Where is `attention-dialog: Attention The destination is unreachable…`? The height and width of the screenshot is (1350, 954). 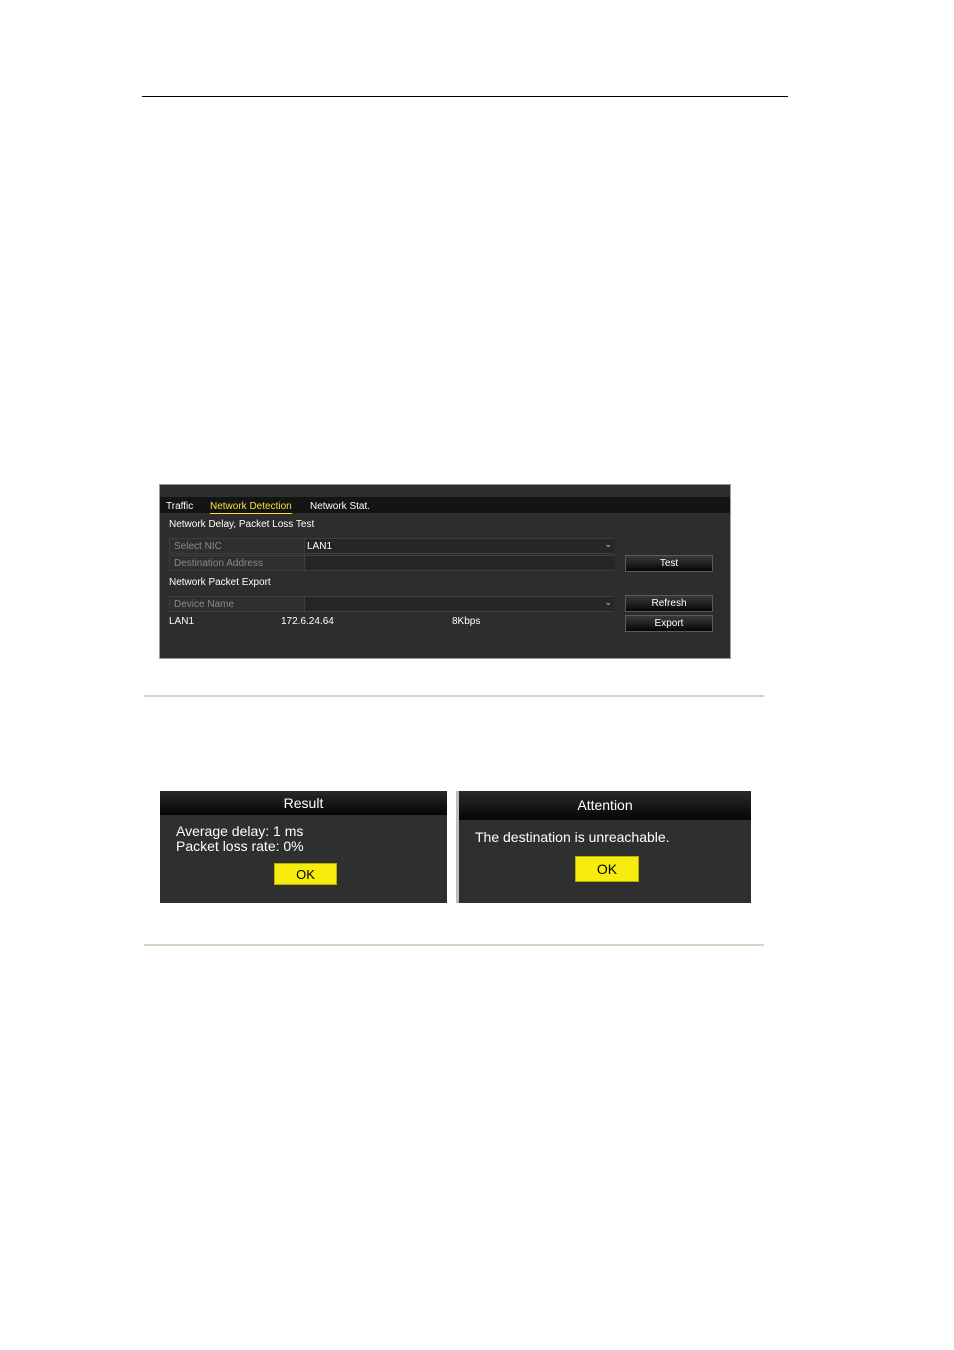 attention-dialog: Attention The destination is unreachable… is located at coordinates (603, 847).